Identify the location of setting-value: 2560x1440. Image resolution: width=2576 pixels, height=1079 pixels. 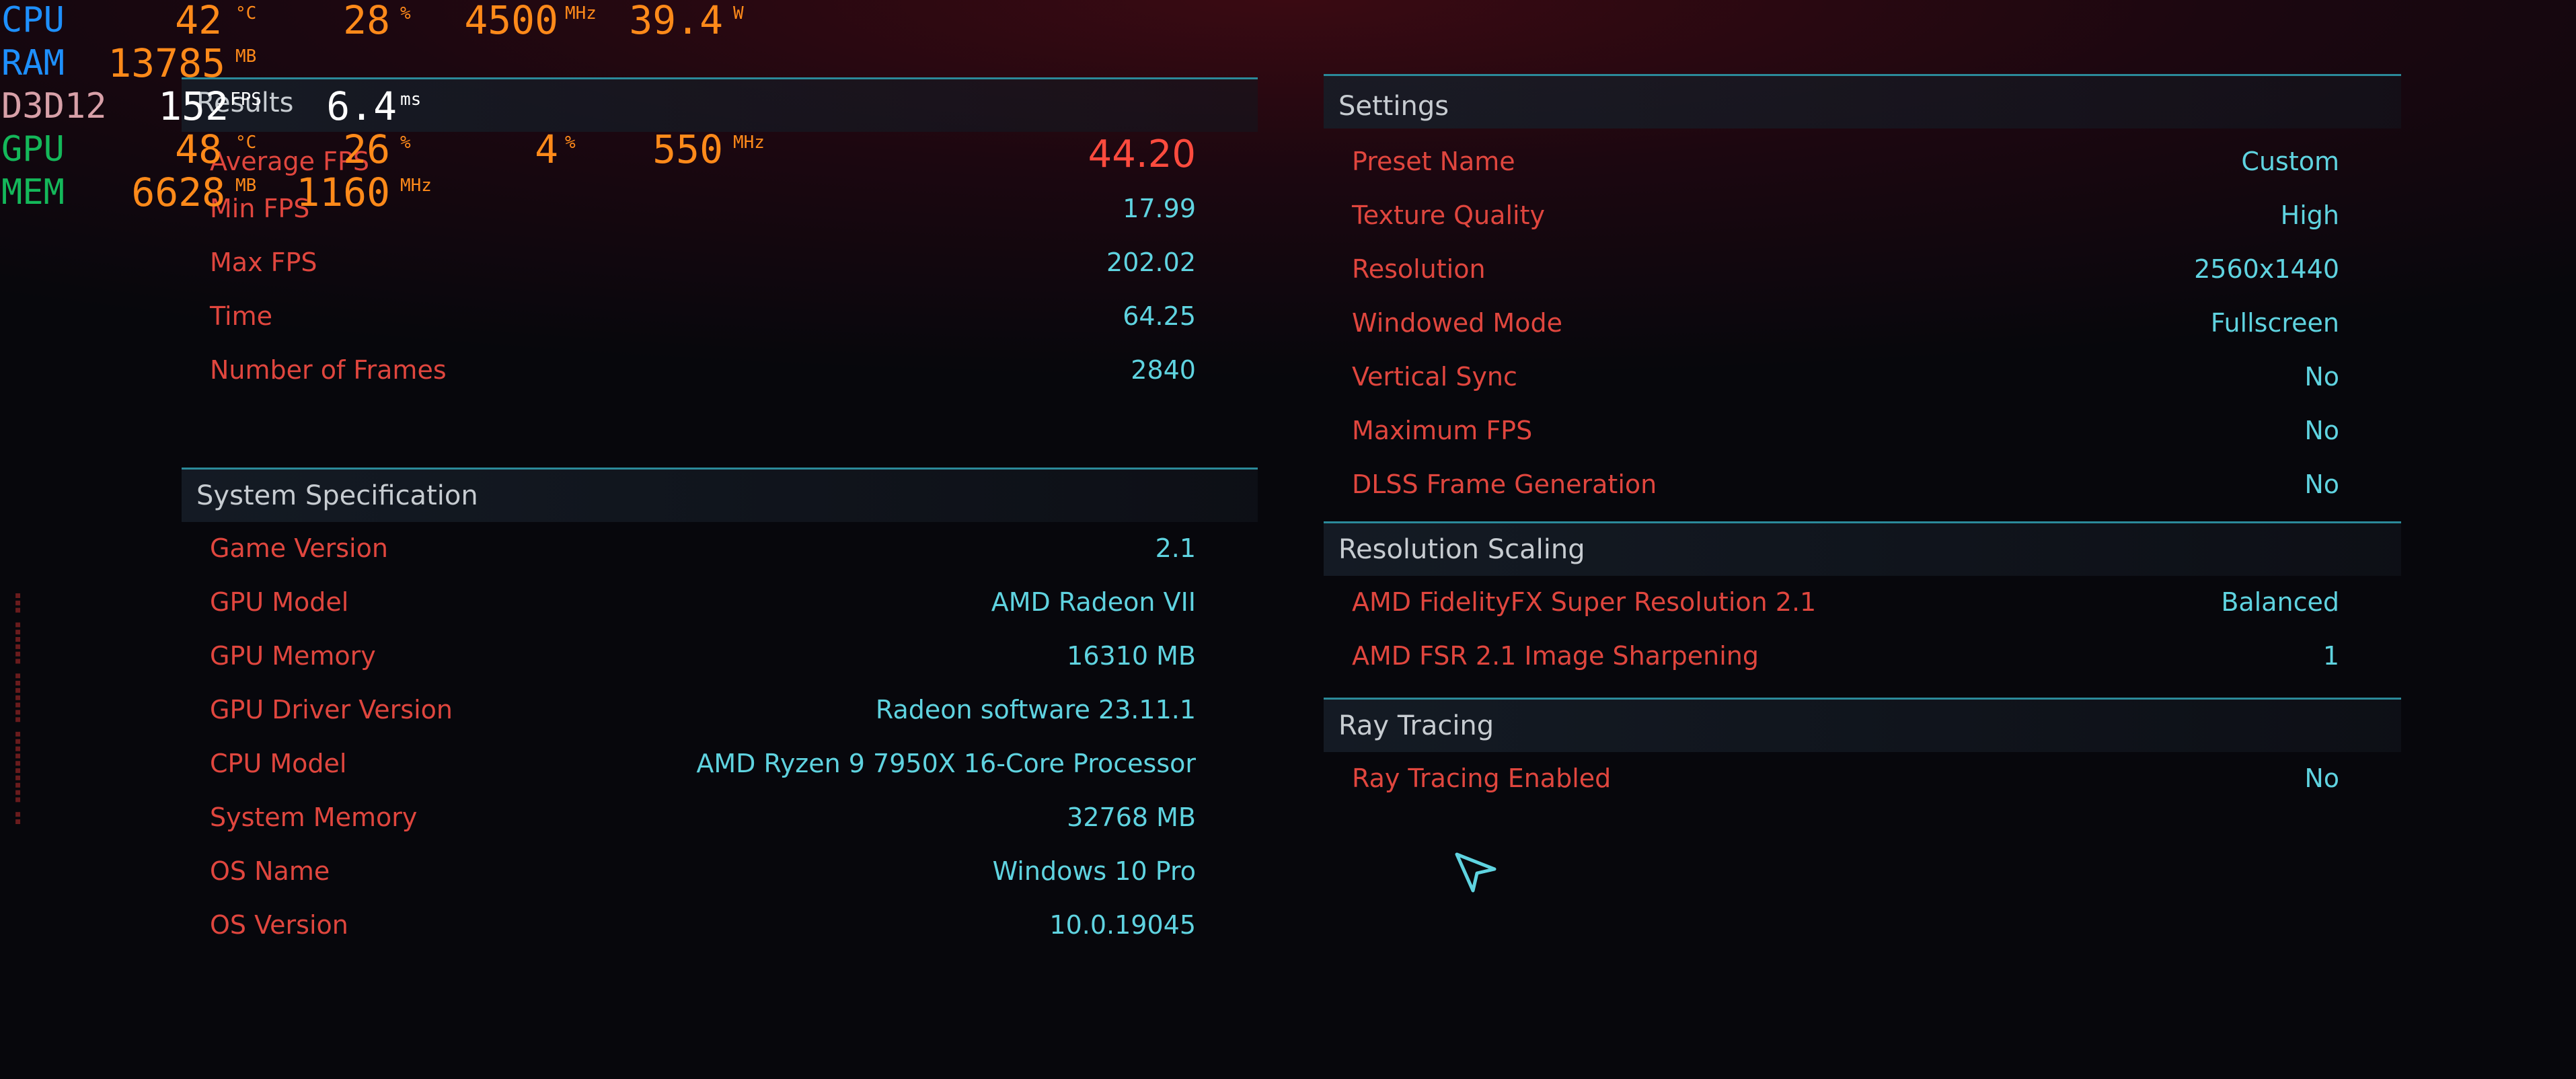
(2266, 269).